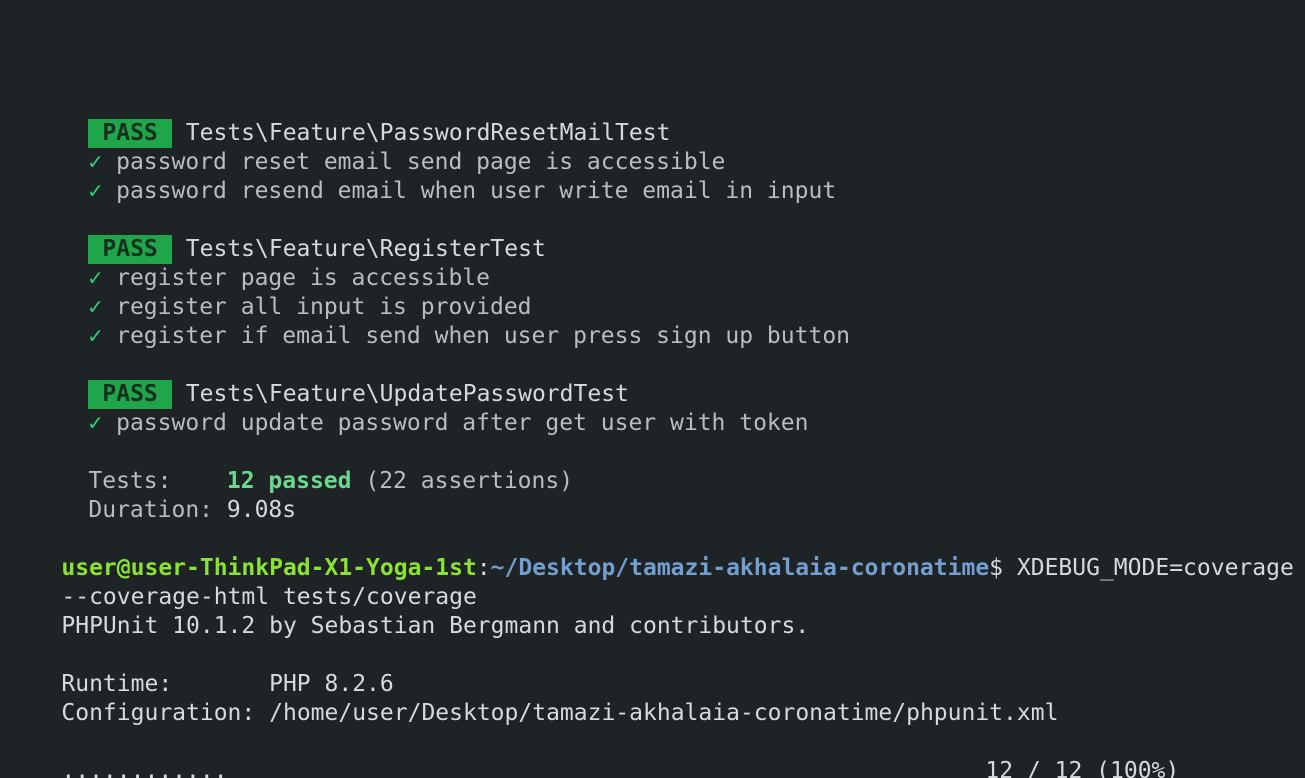 Image resolution: width=1305 pixels, height=778 pixels. Describe the element at coordinates (282, 292) in the screenshot. I see `test-result: ✓ register all input is provided` at that location.